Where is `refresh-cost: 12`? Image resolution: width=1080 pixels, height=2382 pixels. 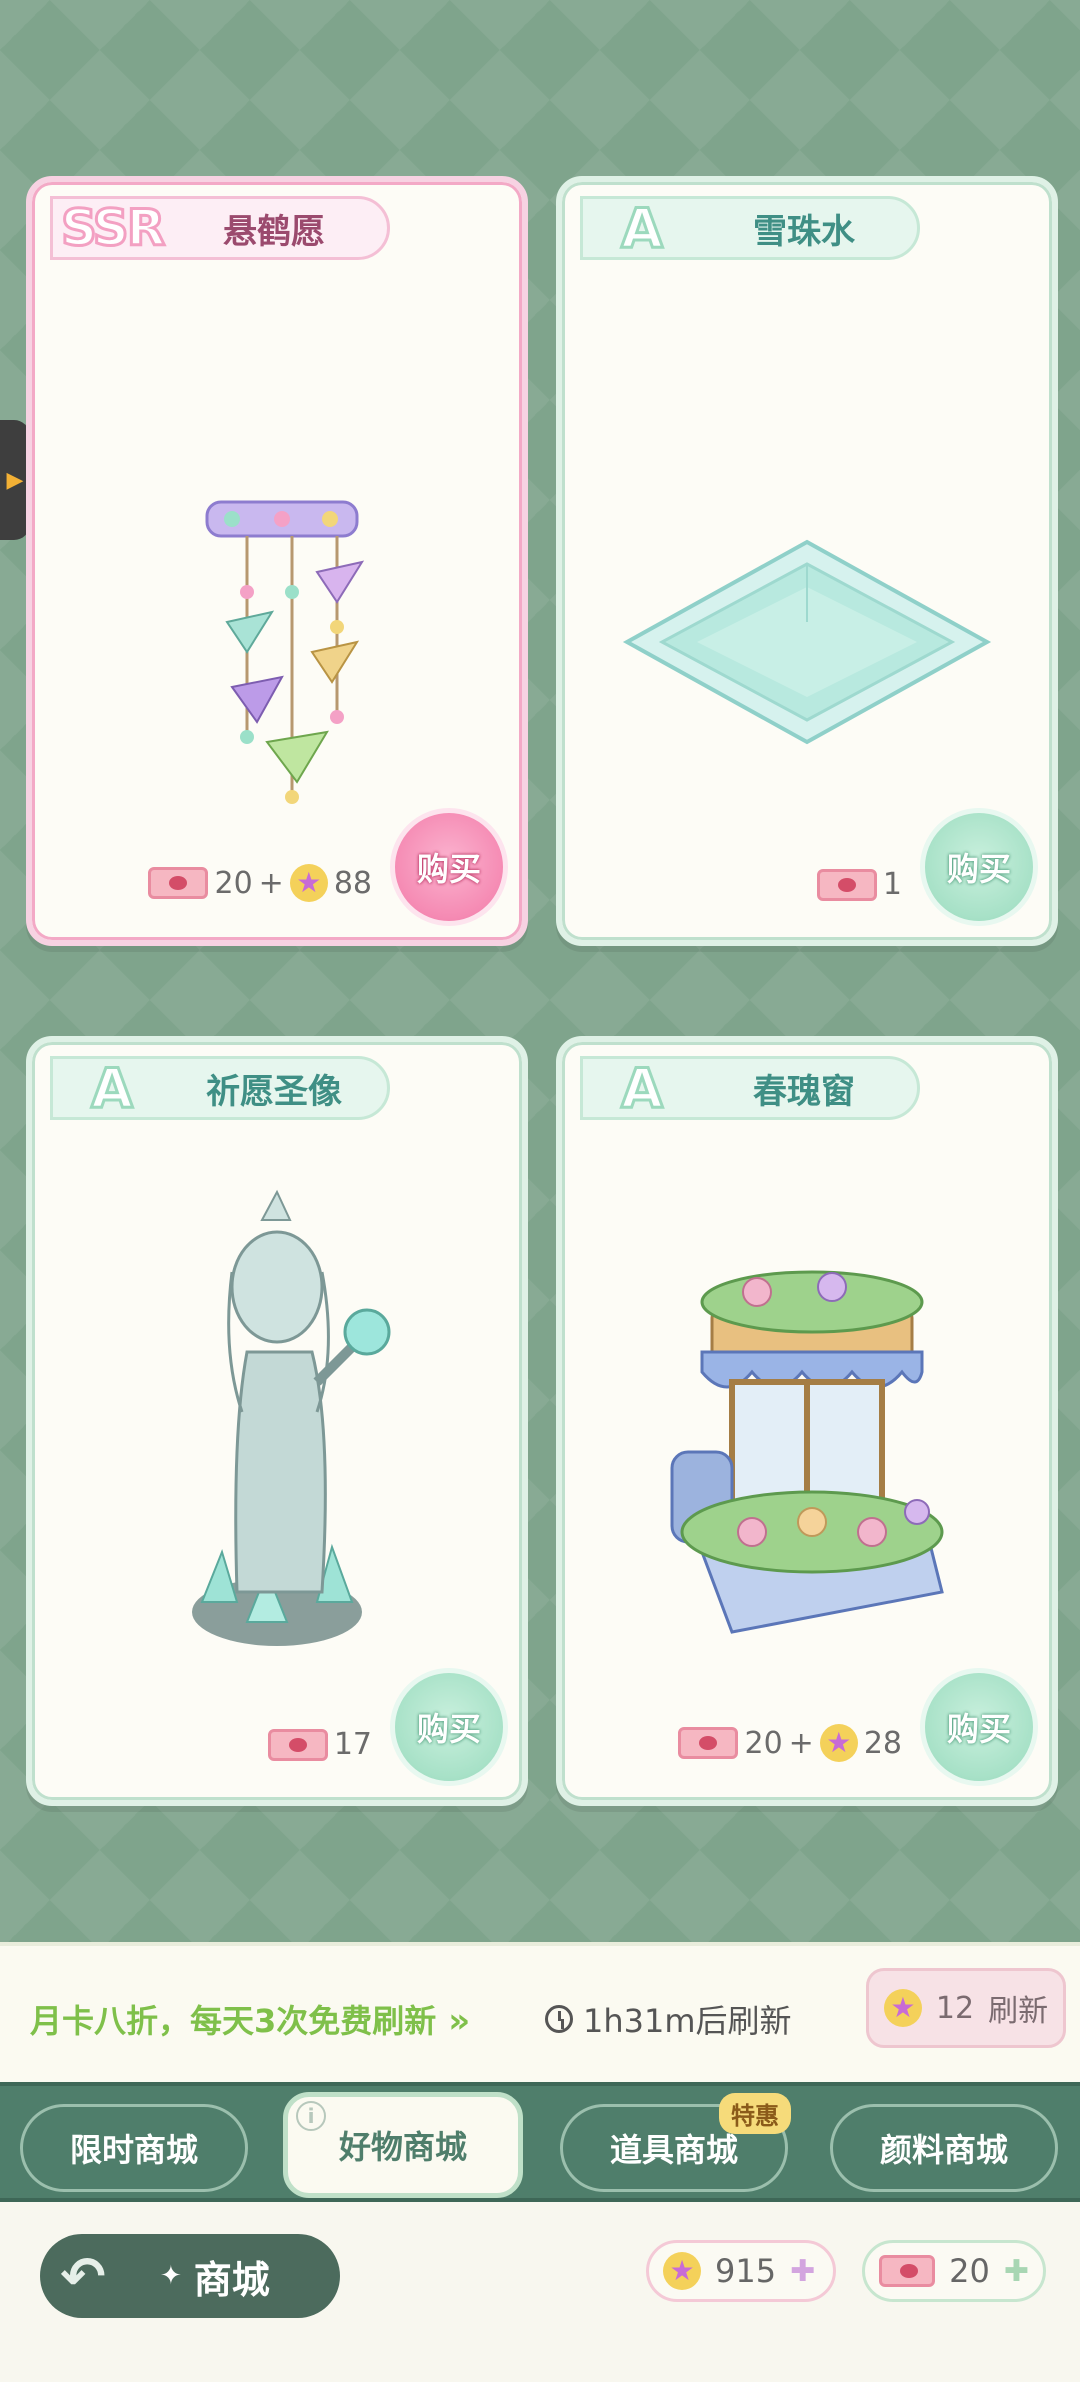
refresh-cost: 12 is located at coordinates (955, 2008).